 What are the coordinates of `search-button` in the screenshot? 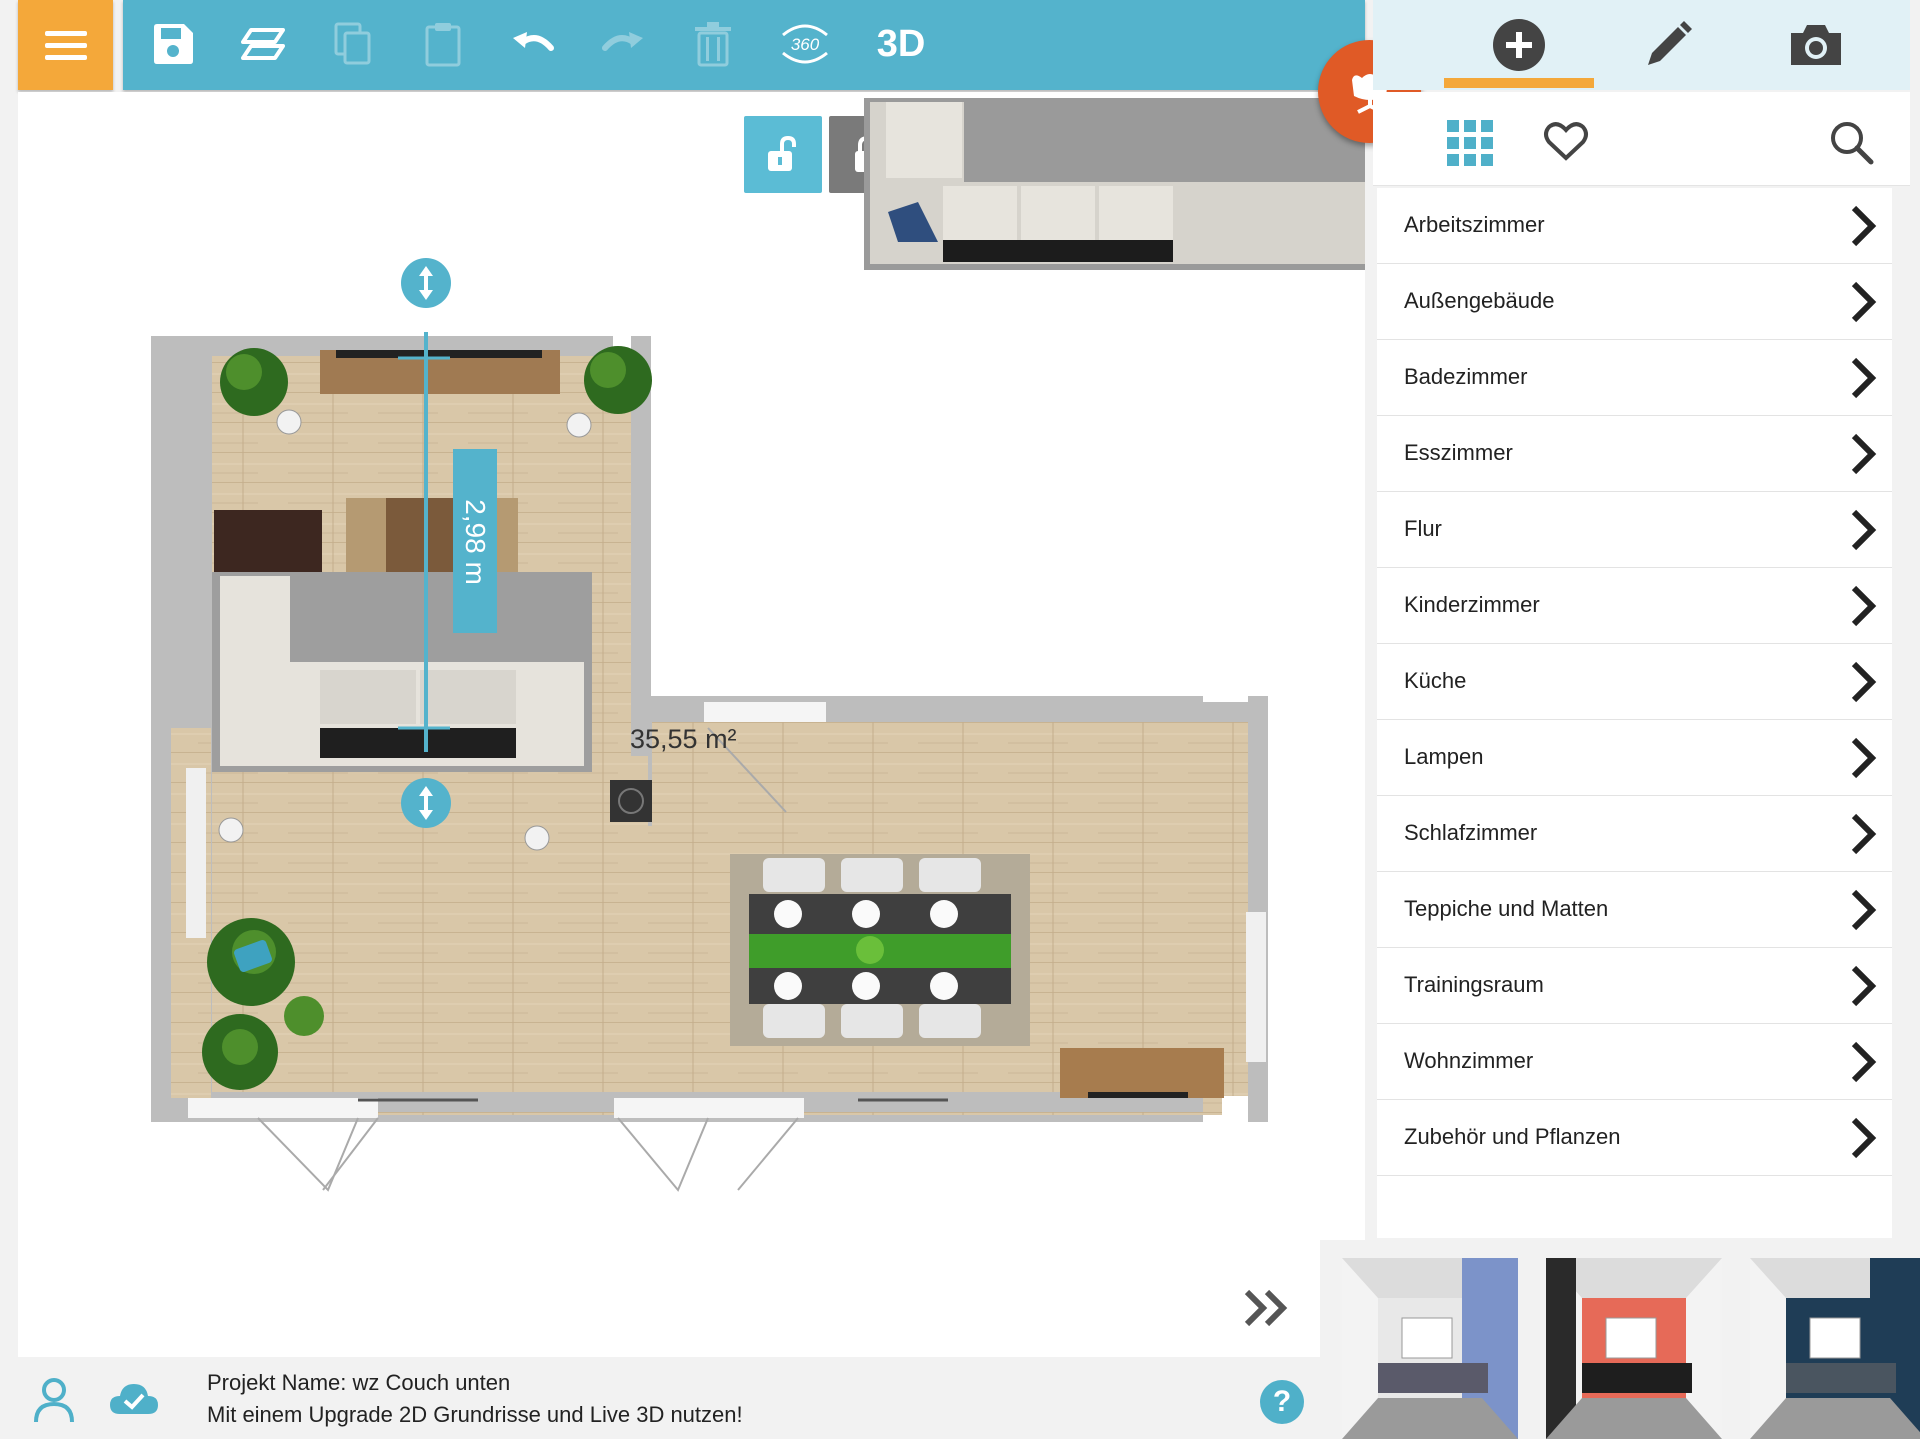 It's located at (1852, 145).